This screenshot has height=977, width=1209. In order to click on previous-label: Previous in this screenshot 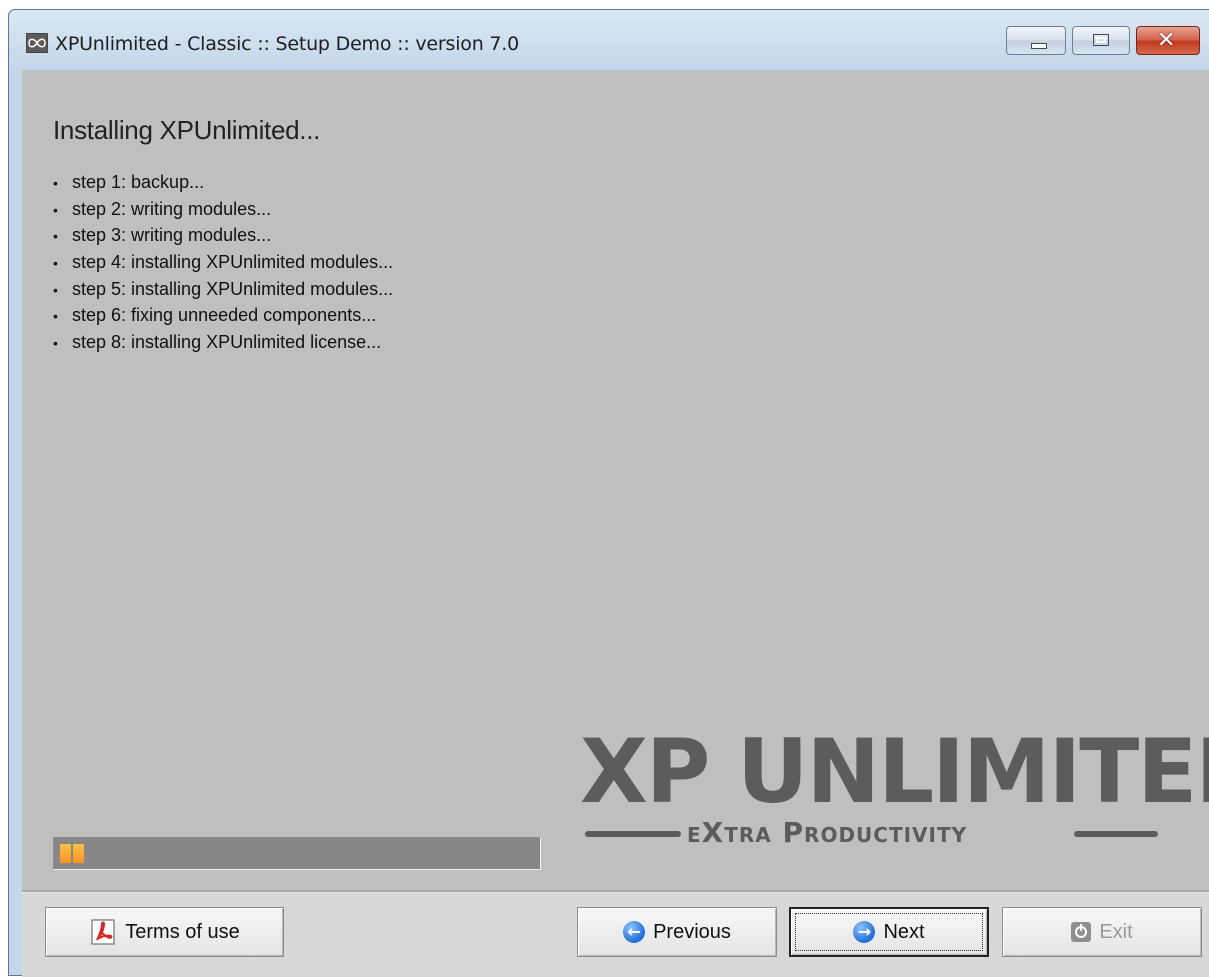, I will do `click(692, 931)`.